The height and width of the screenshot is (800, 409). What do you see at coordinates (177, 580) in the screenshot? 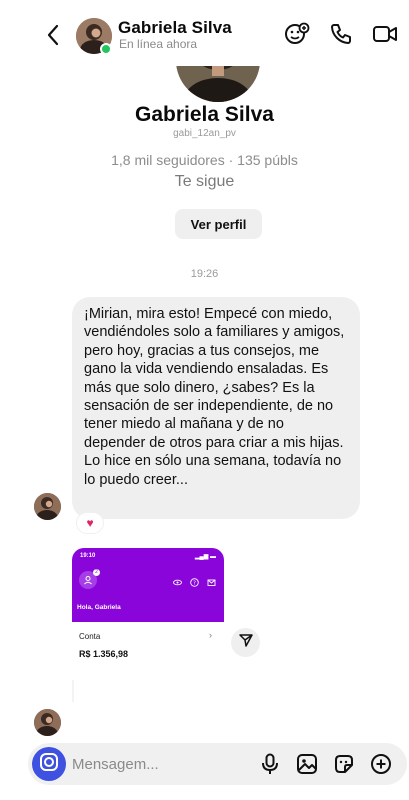
I see `eye-icon` at bounding box center [177, 580].